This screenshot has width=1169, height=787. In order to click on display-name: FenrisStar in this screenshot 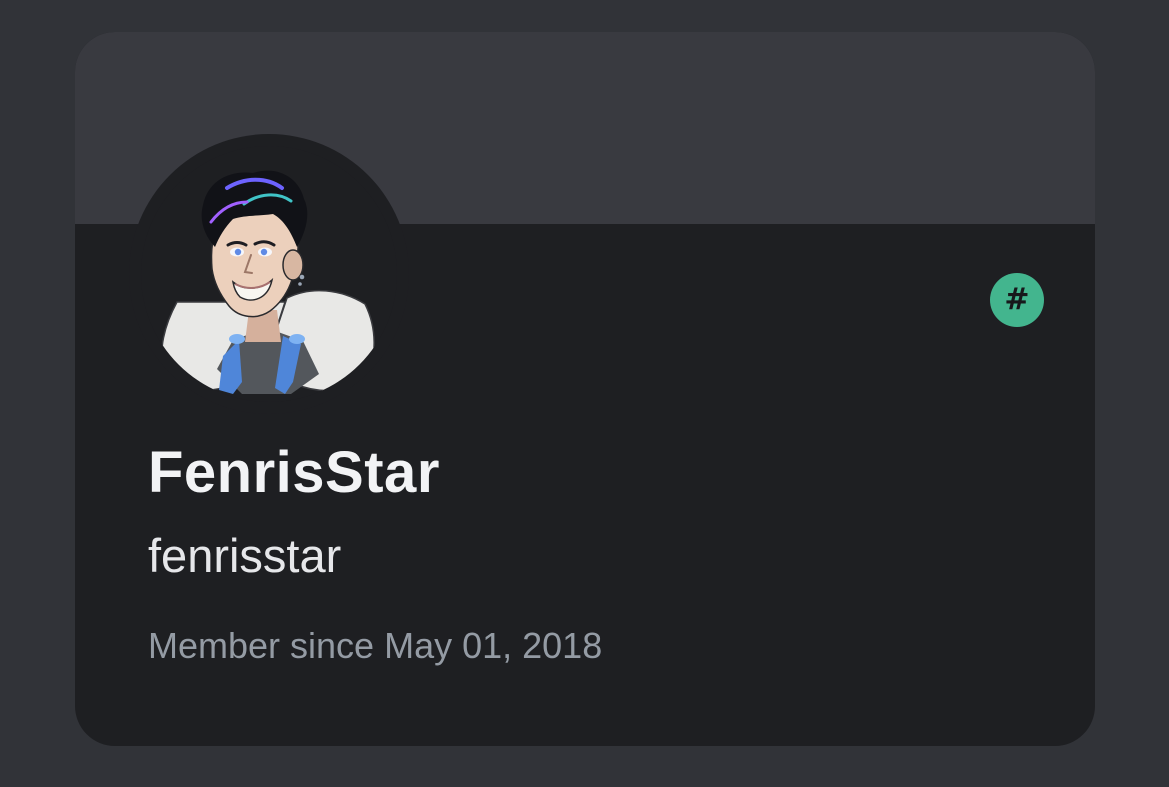, I will do `click(294, 472)`.